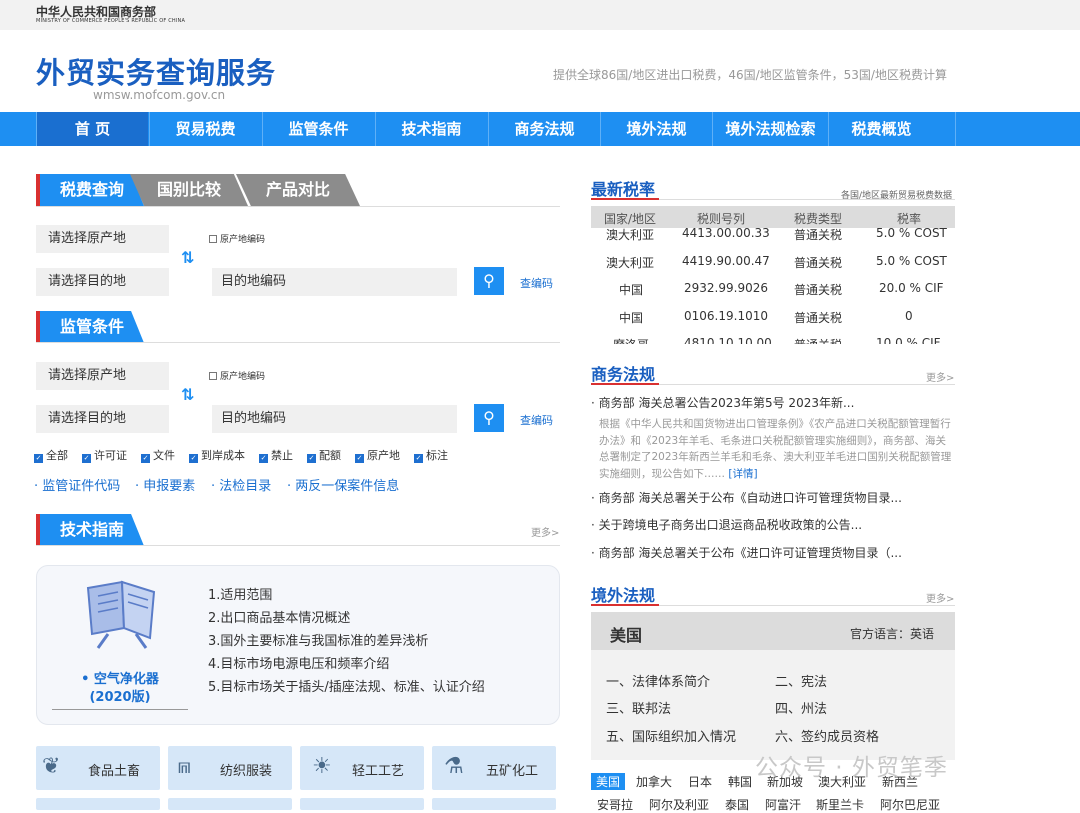  I want to click on law-item: 二、宪法, so click(801, 680).